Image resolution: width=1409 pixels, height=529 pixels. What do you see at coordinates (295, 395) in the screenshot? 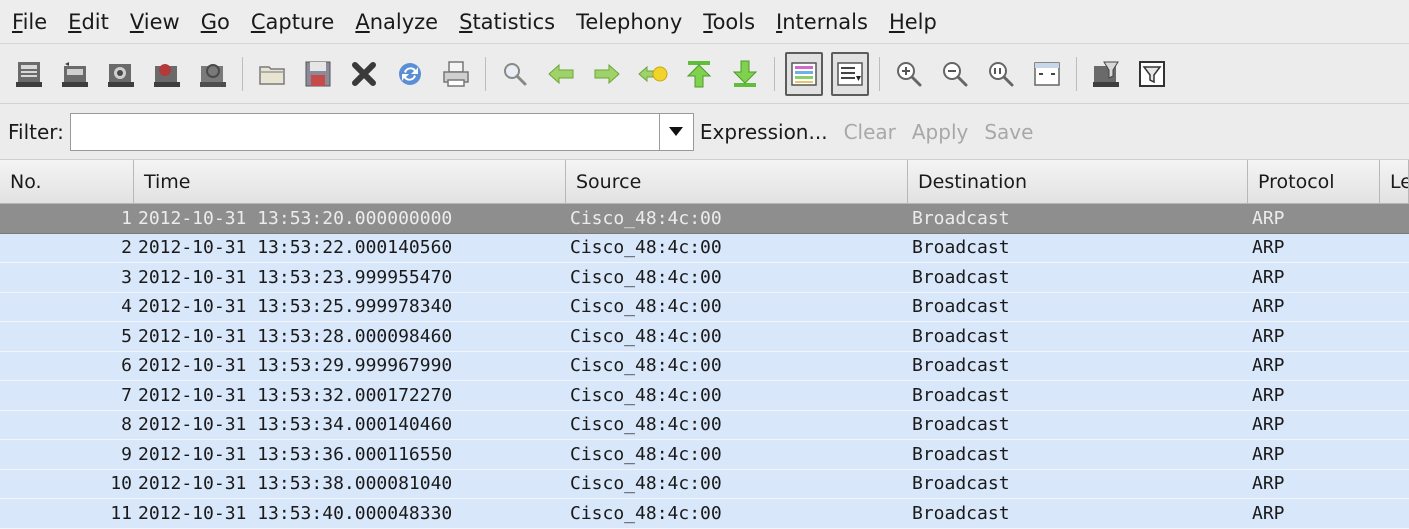
I see `packet-time: 2012-10-31 13:53:32.000172270` at bounding box center [295, 395].